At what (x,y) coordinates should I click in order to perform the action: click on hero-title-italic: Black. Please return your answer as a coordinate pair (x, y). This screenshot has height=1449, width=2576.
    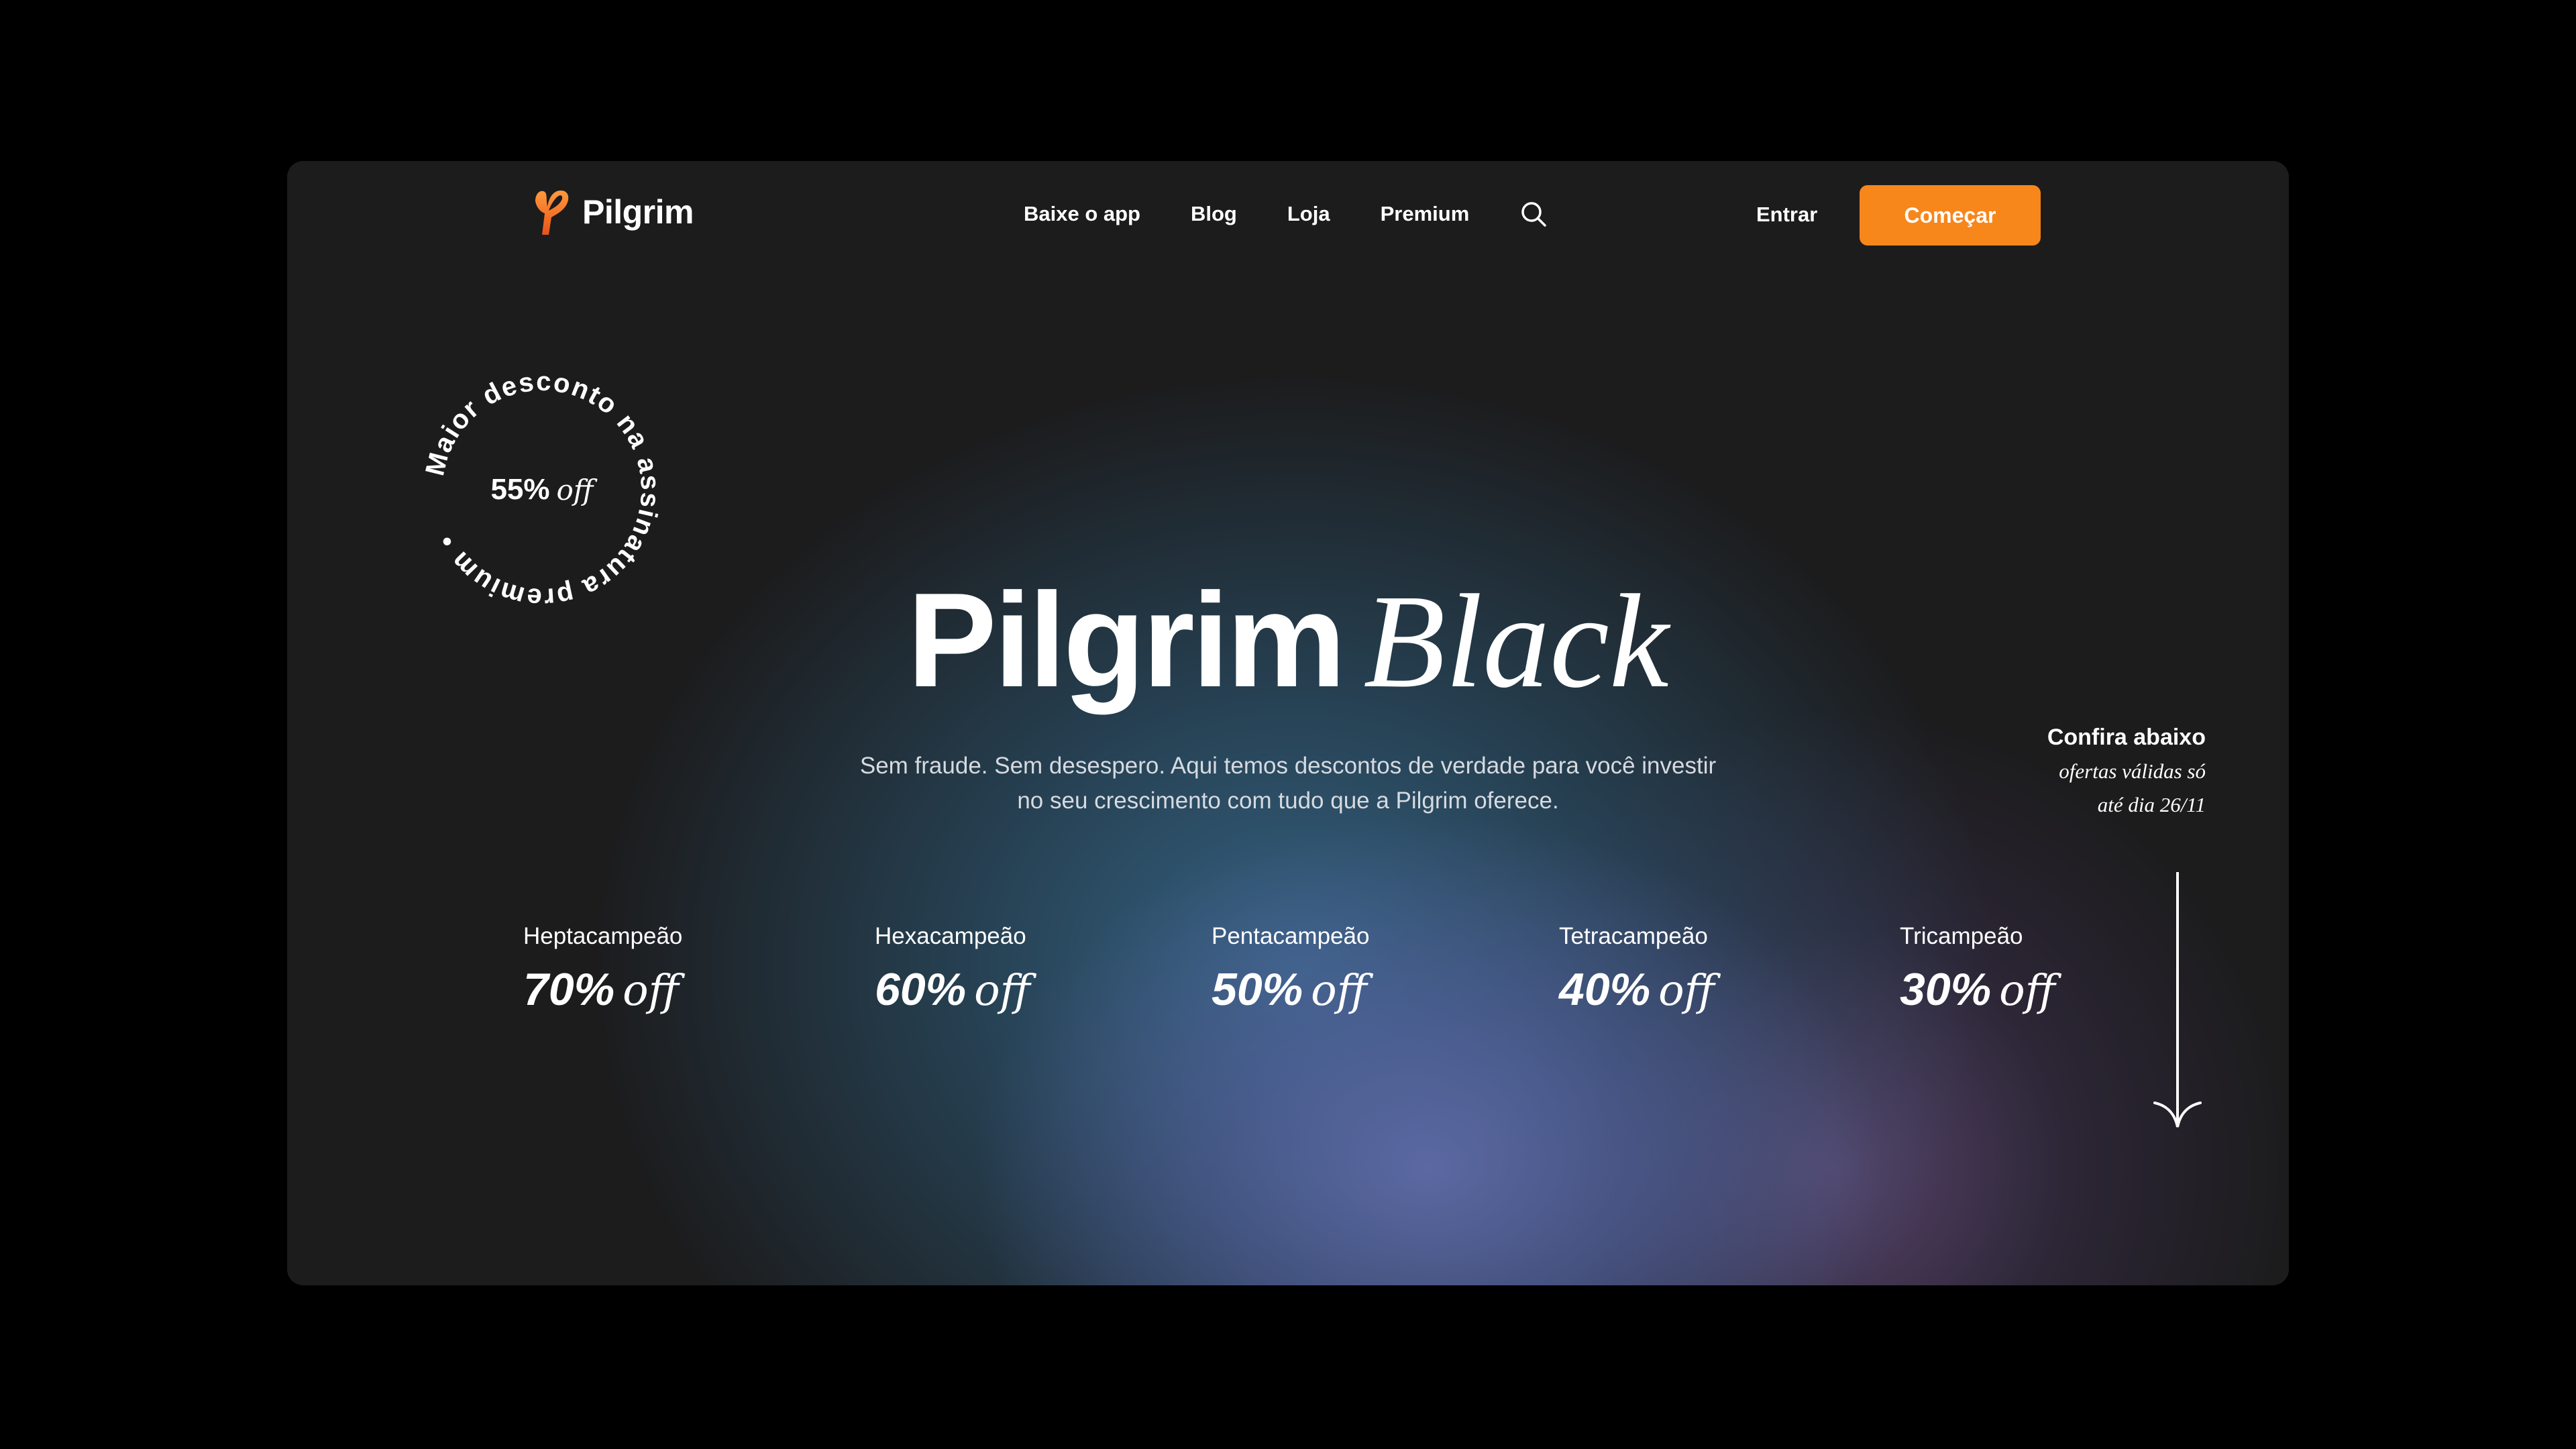
    Looking at the image, I should click on (1516, 642).